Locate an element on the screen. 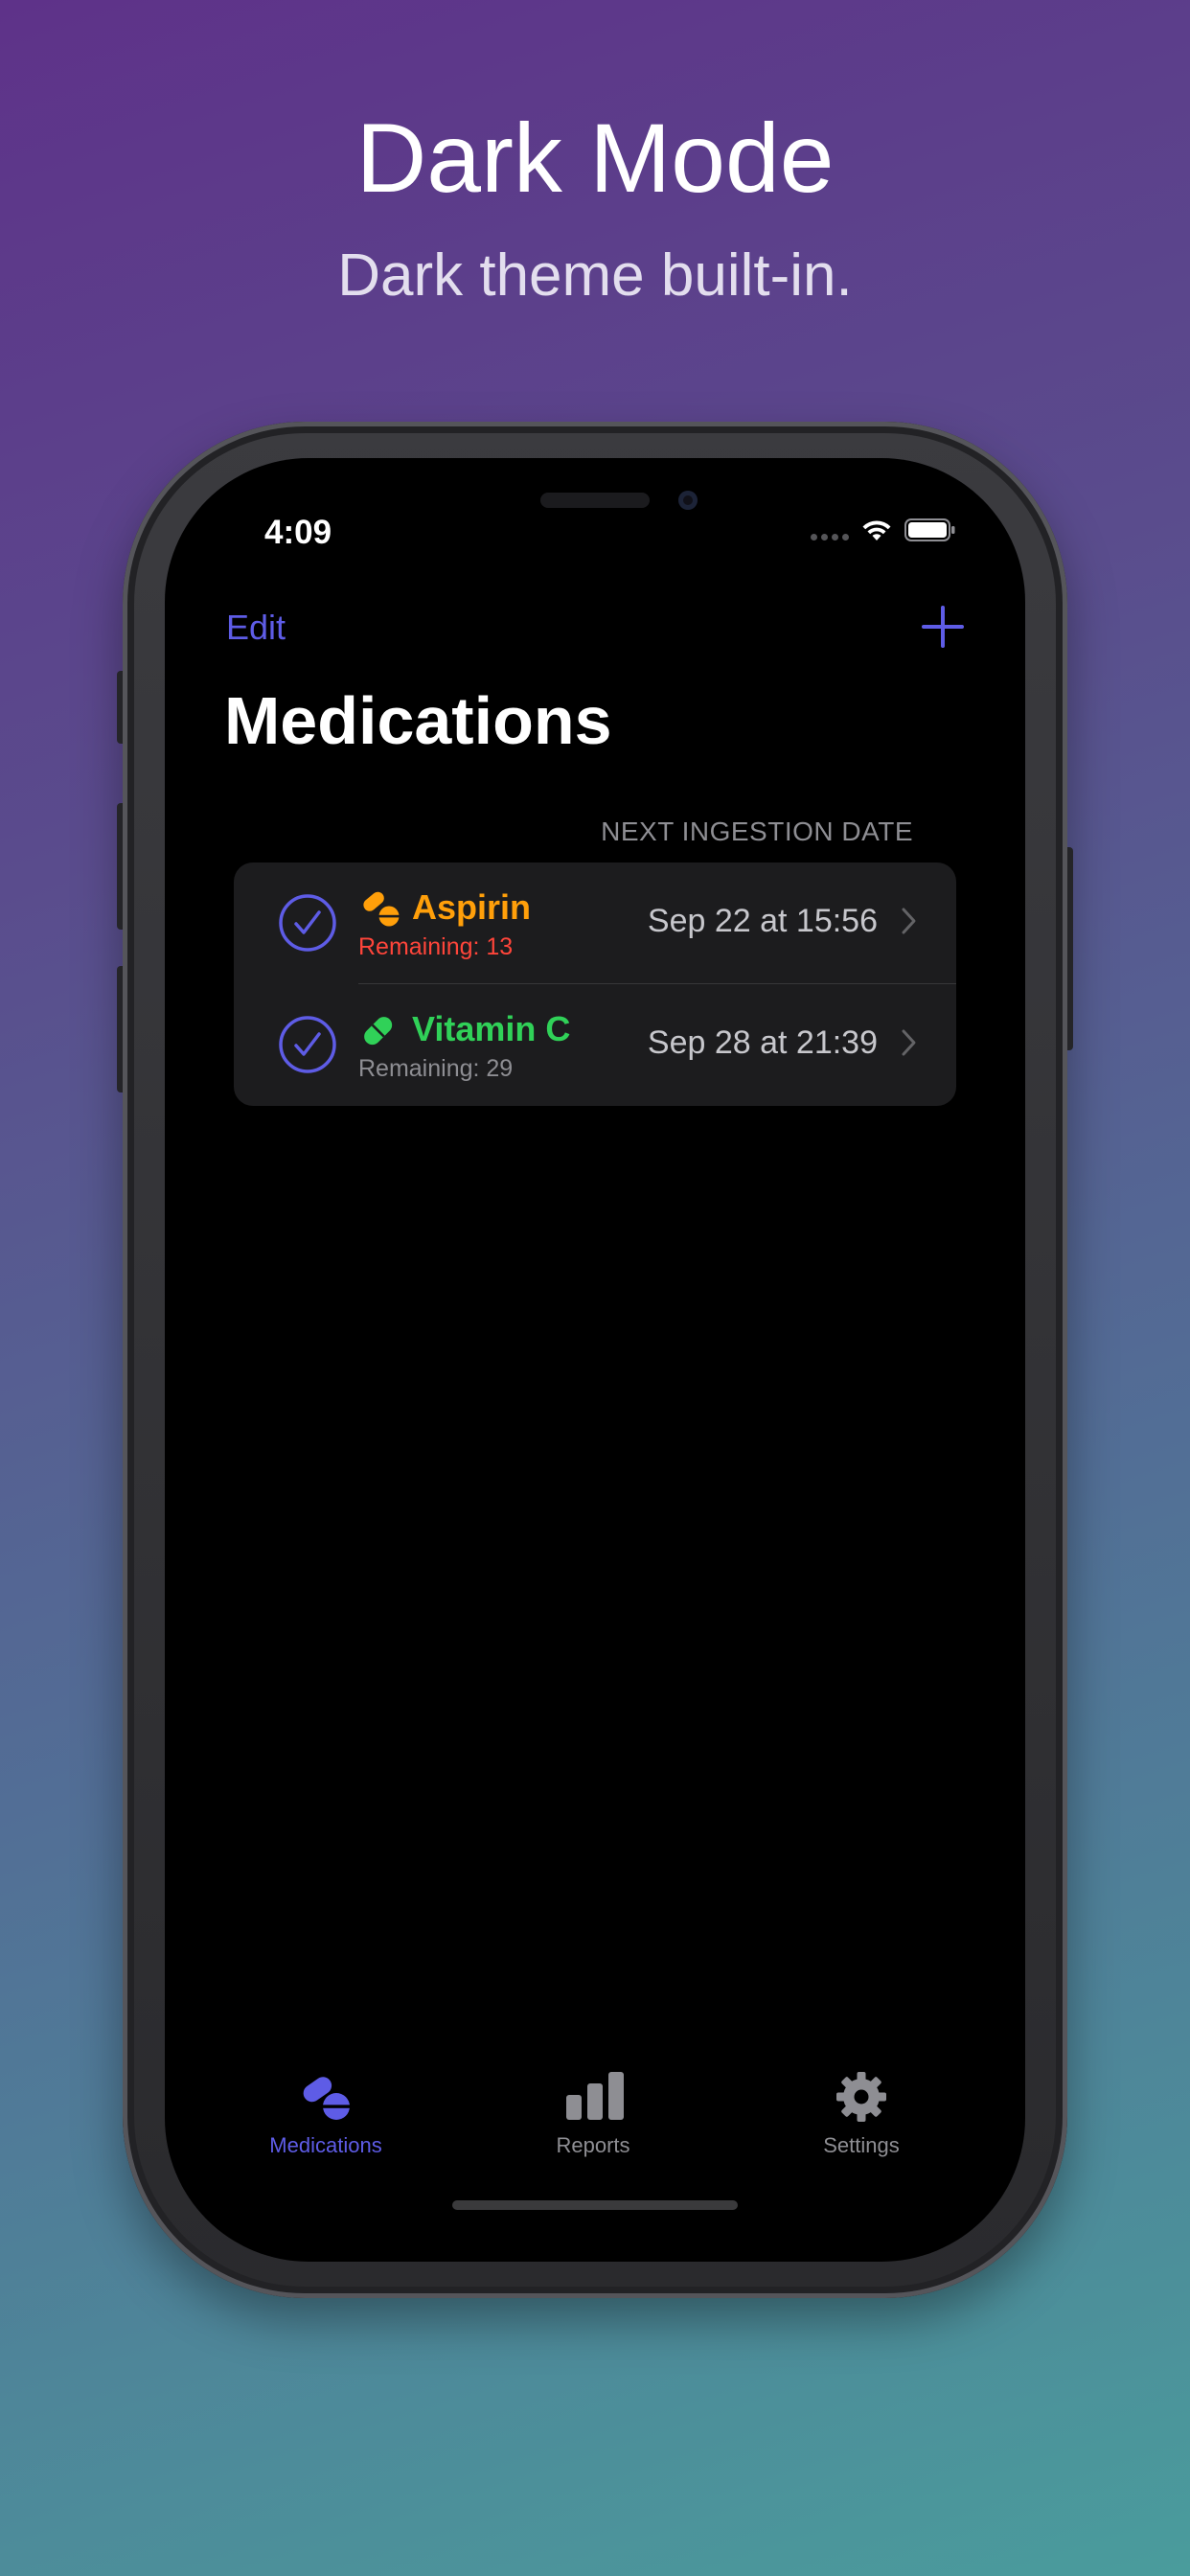 Image resolution: width=1190 pixels, height=2576 pixels. medication-name: Vitamin C is located at coordinates (492, 1028).